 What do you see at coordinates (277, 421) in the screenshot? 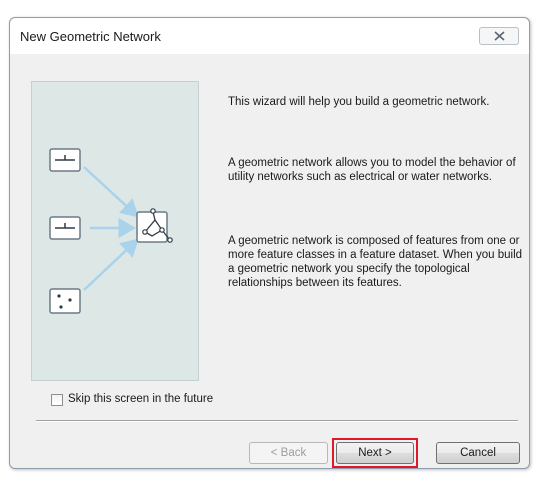
I see `separator` at bounding box center [277, 421].